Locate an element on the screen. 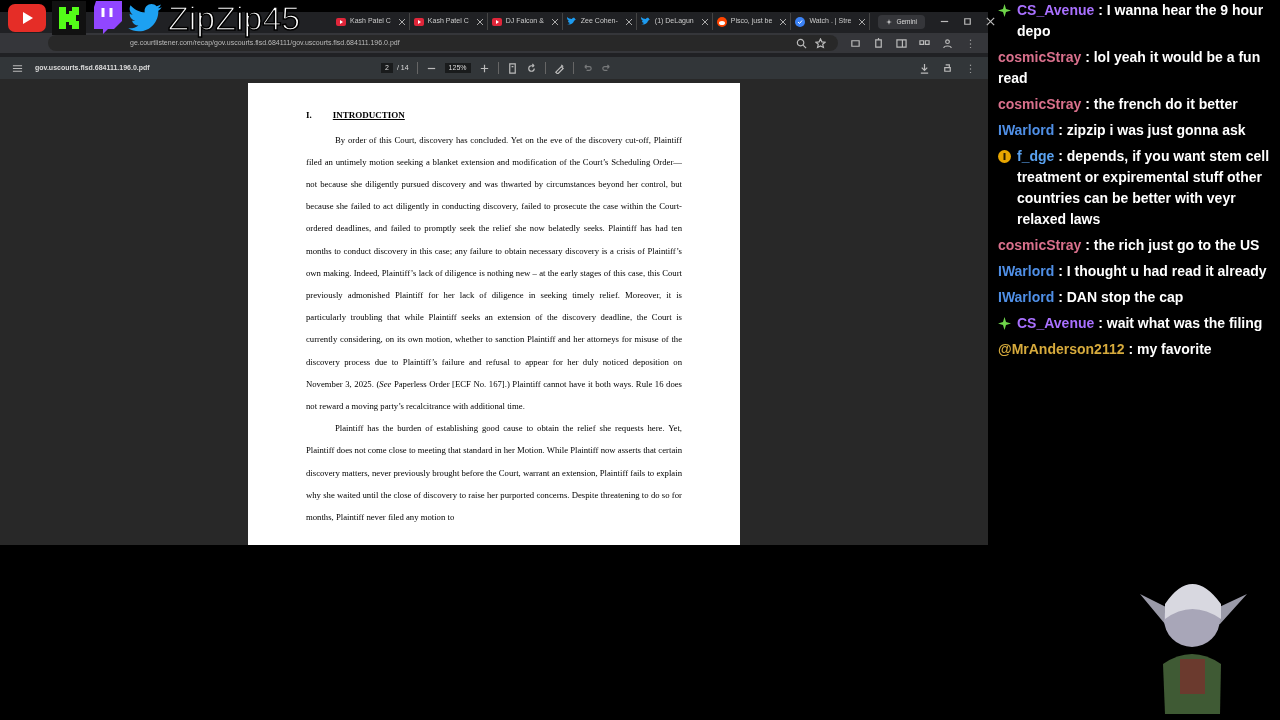 The height and width of the screenshot is (720, 1280). section-number: I. is located at coordinates (309, 115).